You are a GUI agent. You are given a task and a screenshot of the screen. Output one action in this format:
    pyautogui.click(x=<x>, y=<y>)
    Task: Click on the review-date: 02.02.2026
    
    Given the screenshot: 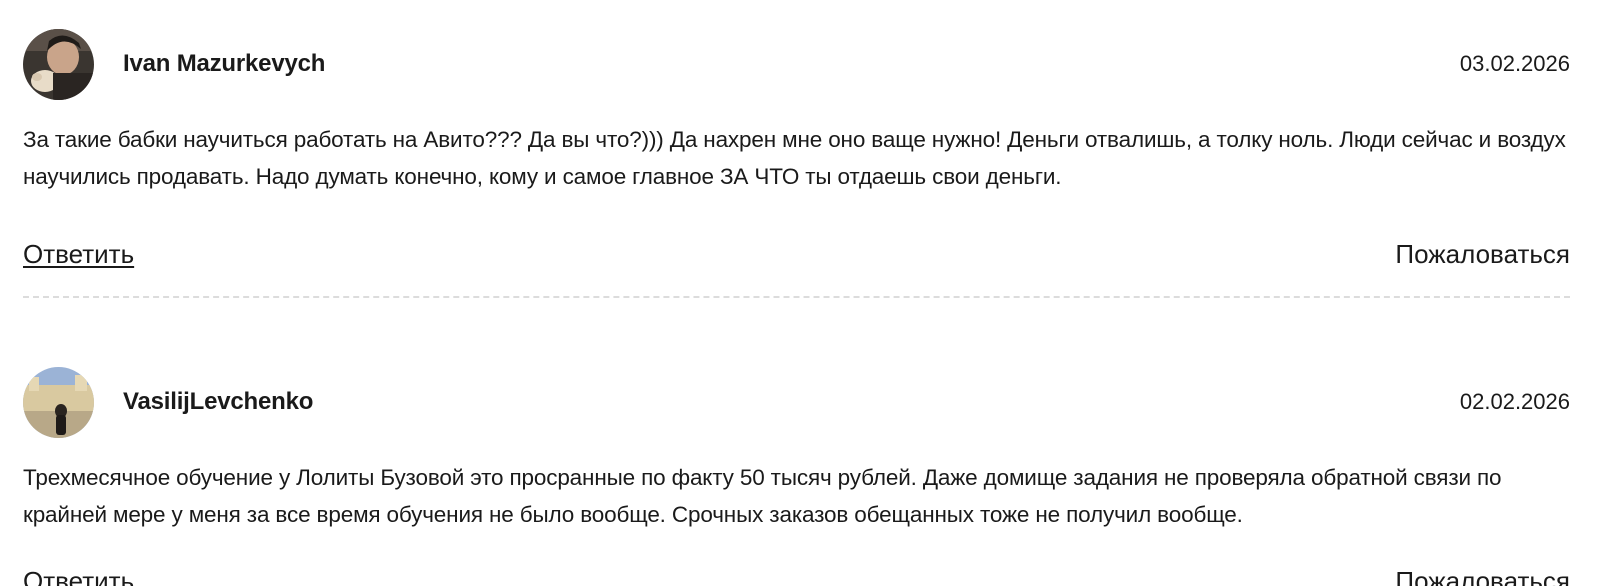 What is the action you would take?
    pyautogui.click(x=1514, y=401)
    